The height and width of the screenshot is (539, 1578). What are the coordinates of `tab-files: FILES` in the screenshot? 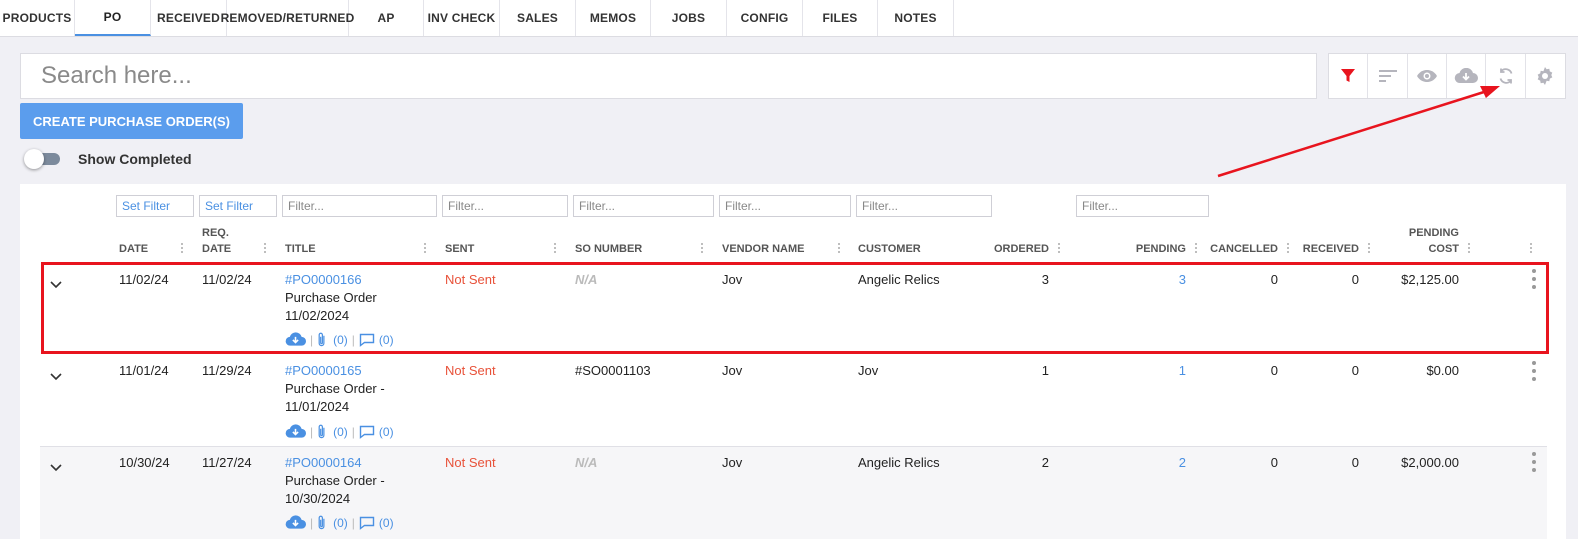 It's located at (840, 18).